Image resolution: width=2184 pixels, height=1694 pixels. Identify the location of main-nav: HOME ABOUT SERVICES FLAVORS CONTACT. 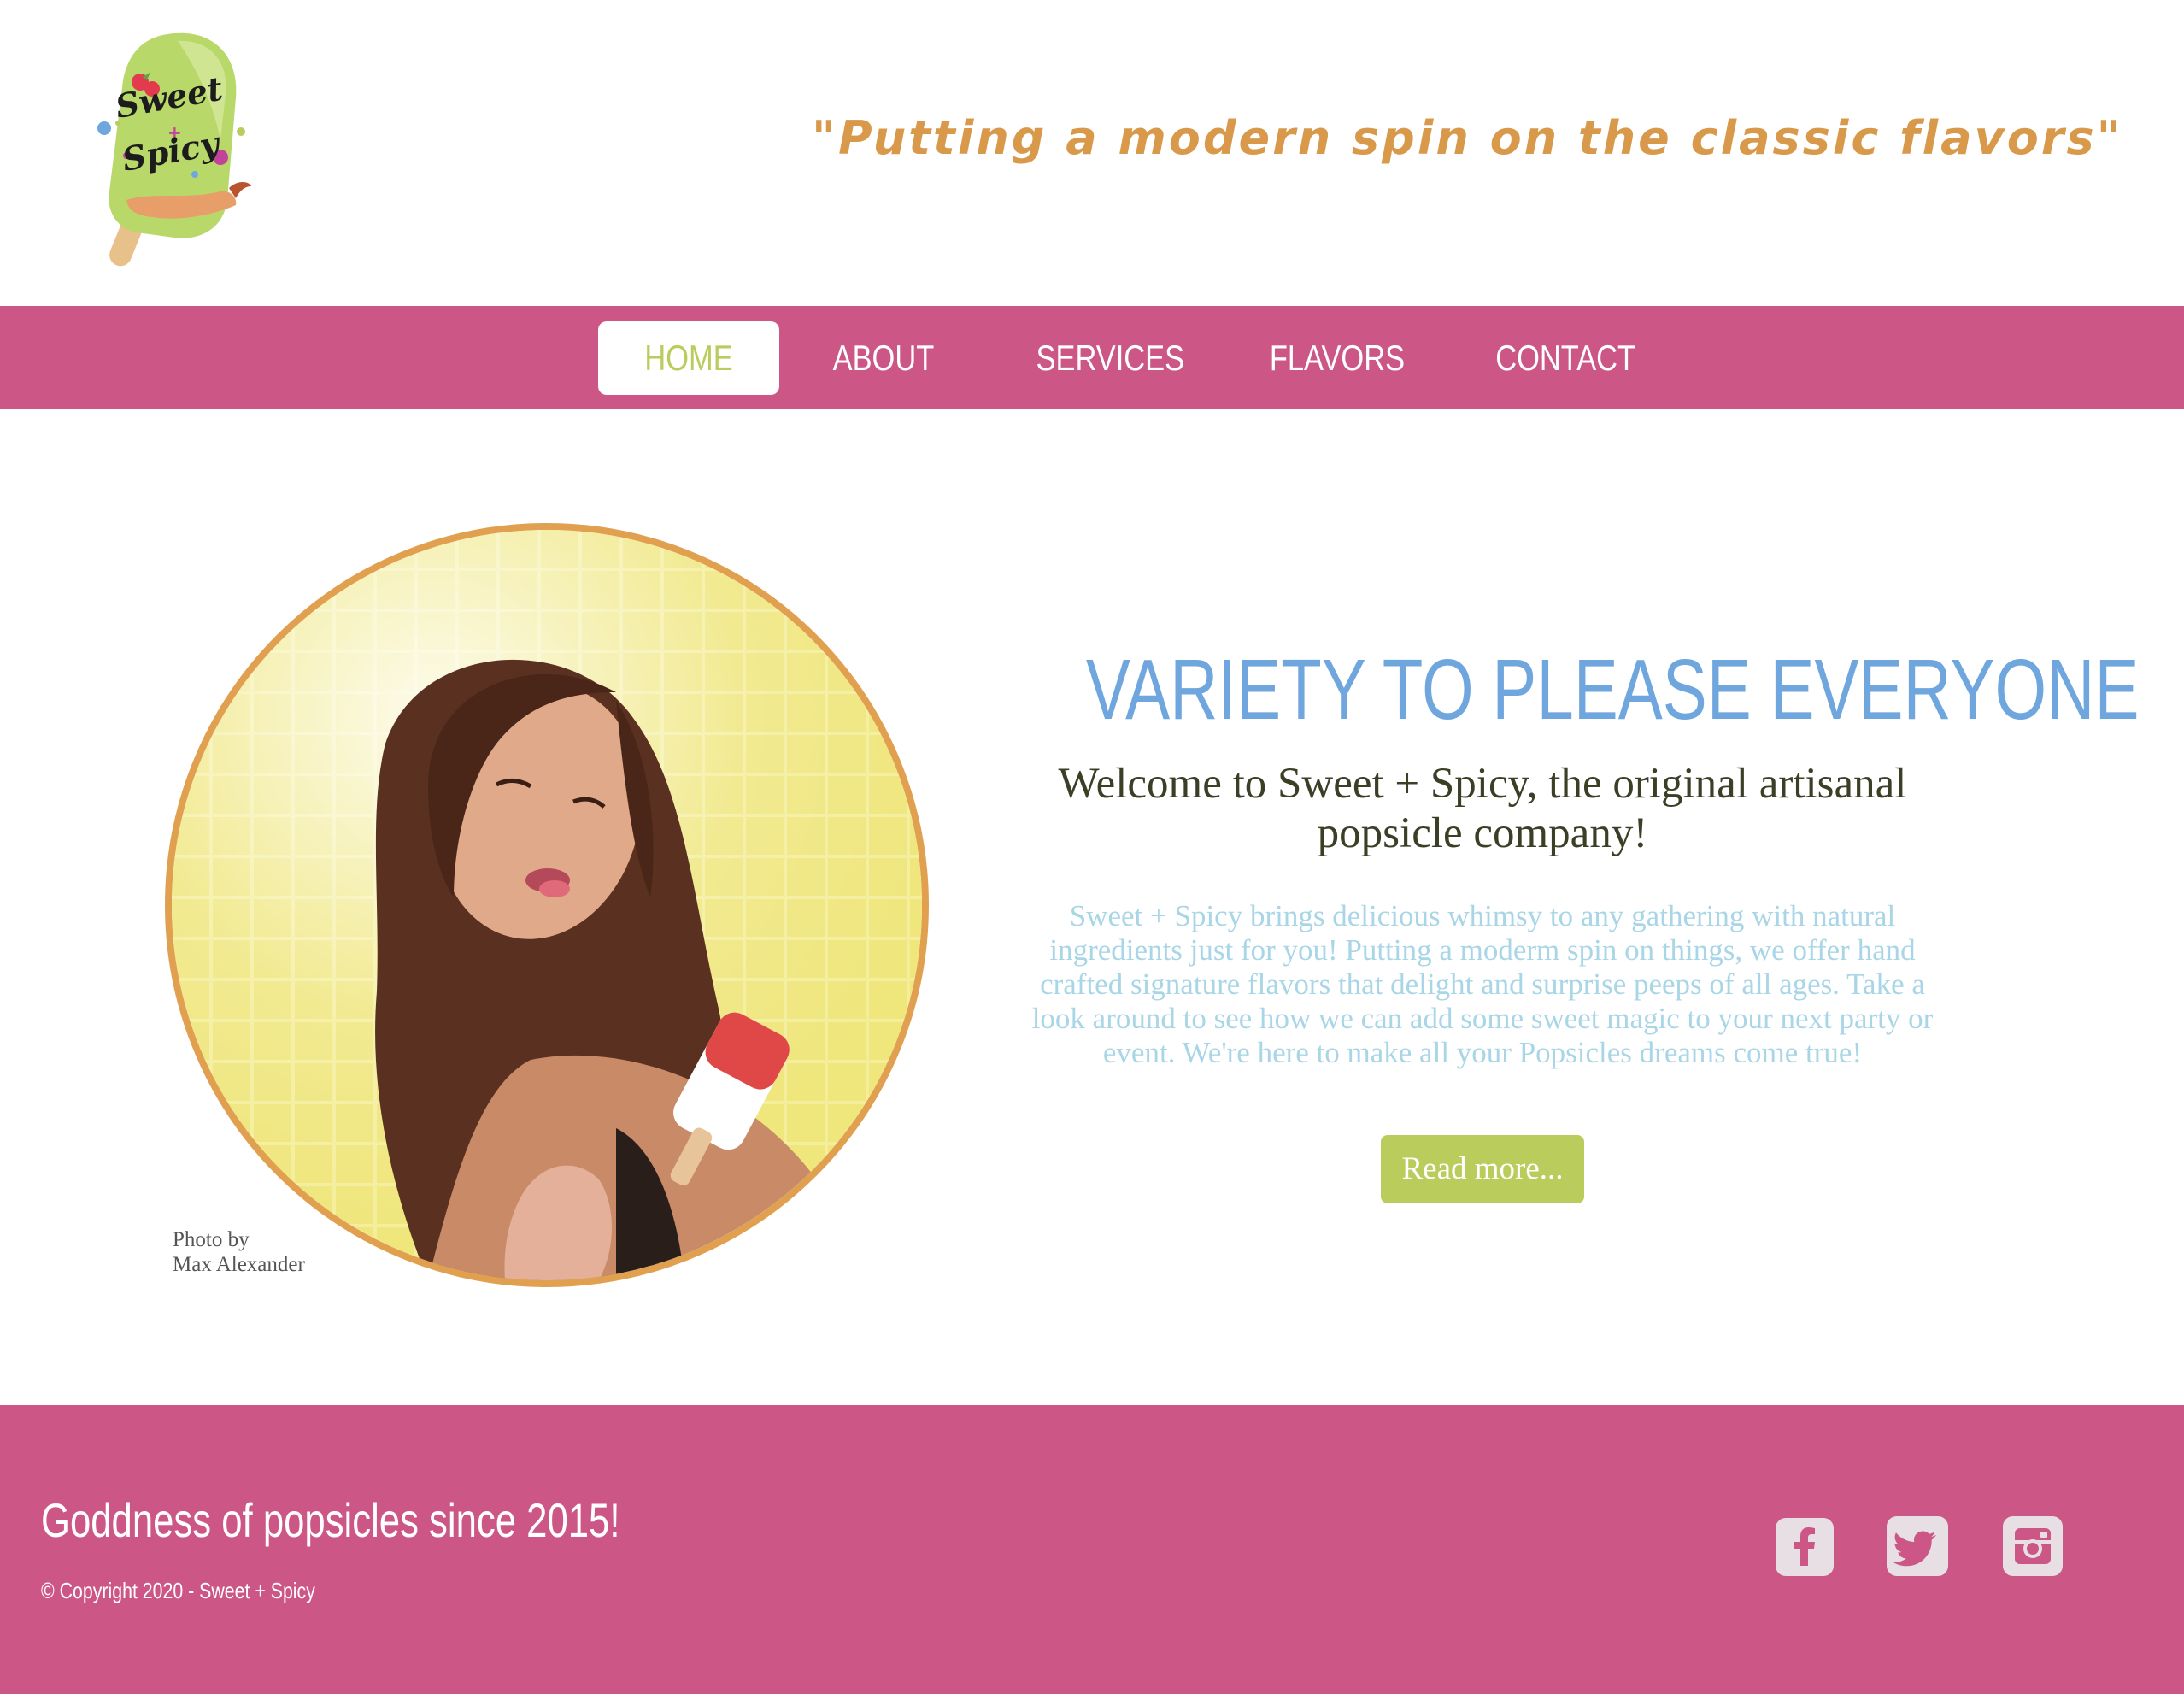
(1092, 358).